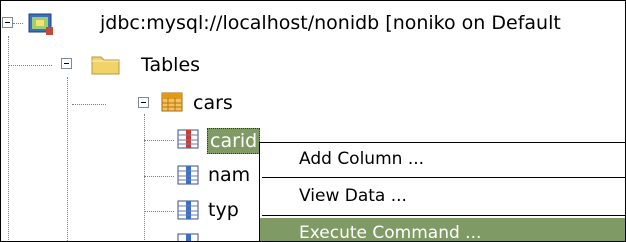  What do you see at coordinates (213, 103) in the screenshot?
I see `table-label: cars` at bounding box center [213, 103].